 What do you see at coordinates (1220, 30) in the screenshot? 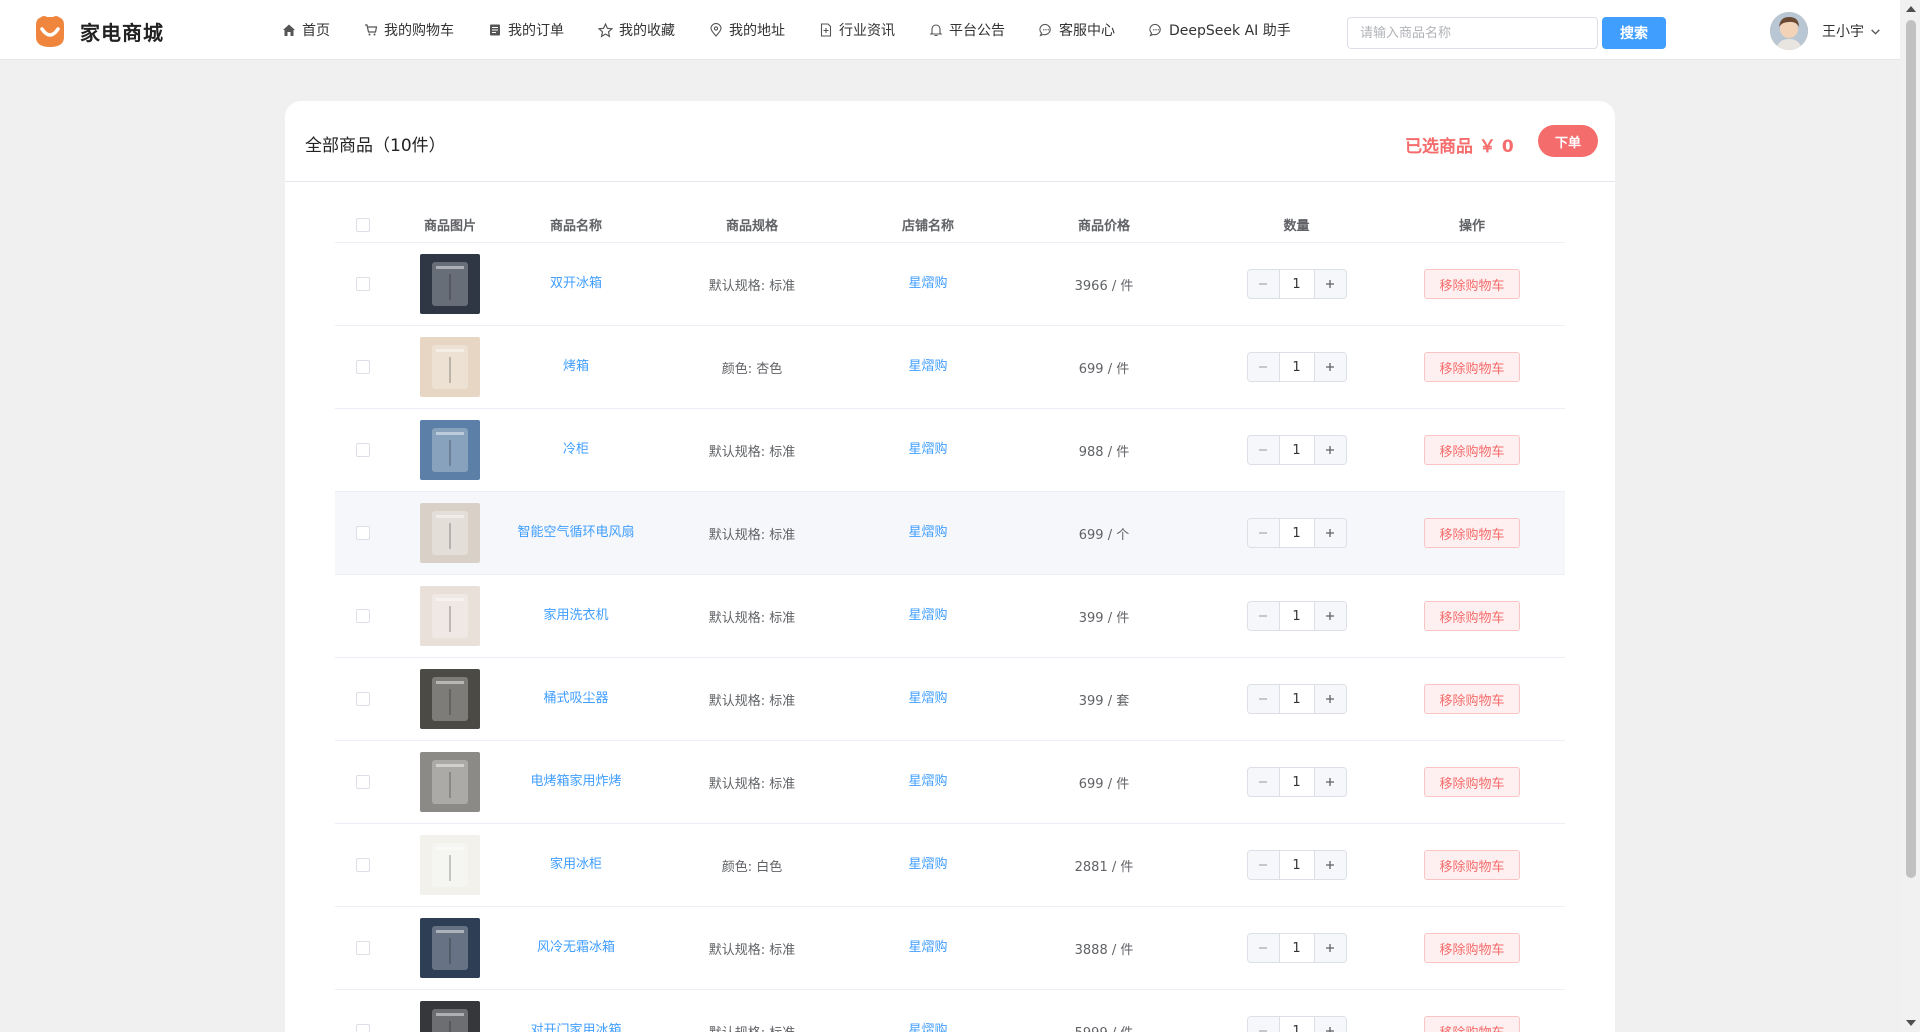
I see `nav-ai-assistant: DeepSeek AI 助手` at bounding box center [1220, 30].